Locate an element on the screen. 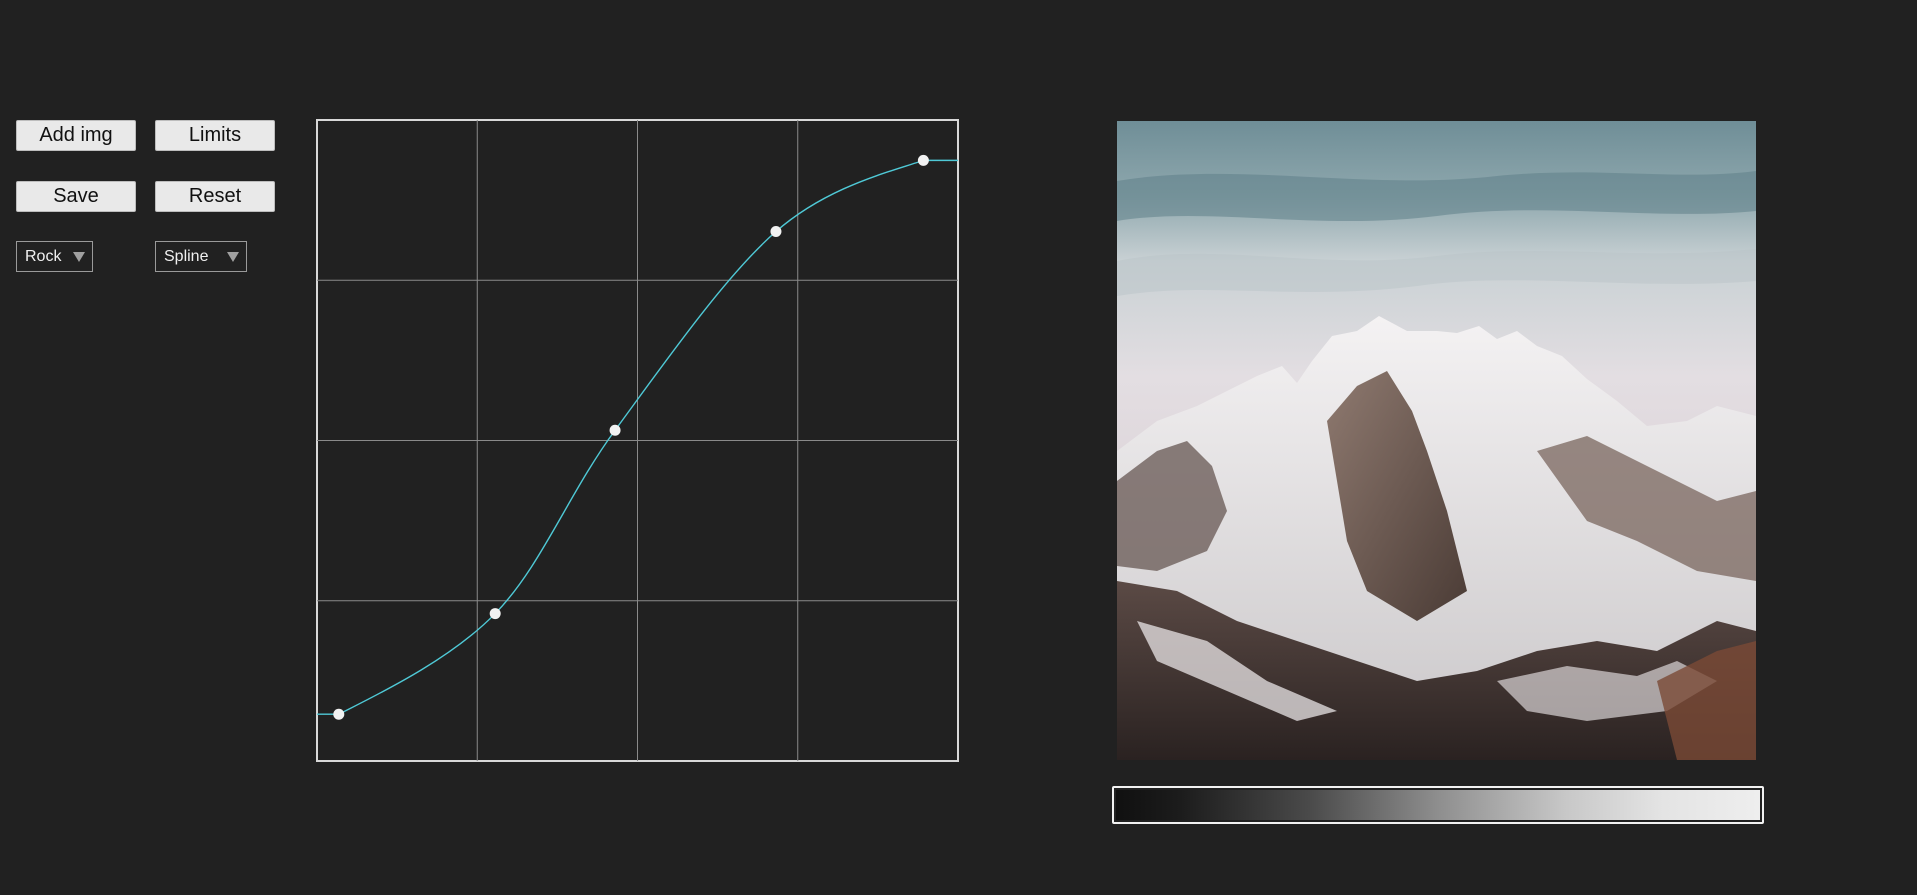 Image resolution: width=1917 pixels, height=895 pixels. preset-select-value: Rock is located at coordinates (43, 256).